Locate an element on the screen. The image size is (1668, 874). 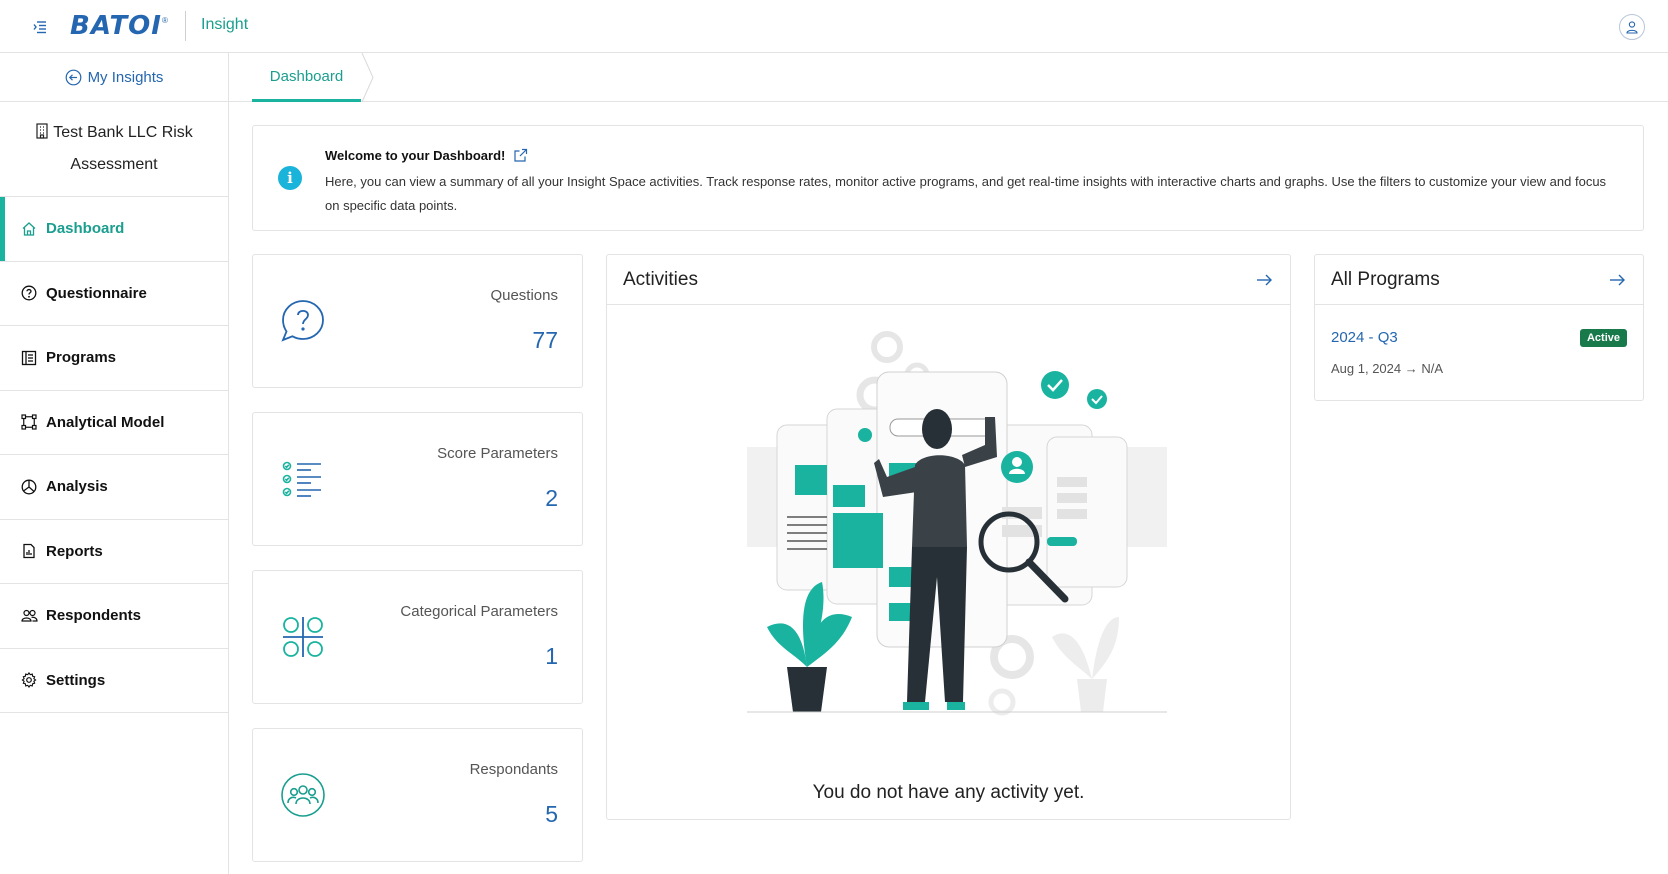
back-arrow-circle-icon is located at coordinates (73, 77).